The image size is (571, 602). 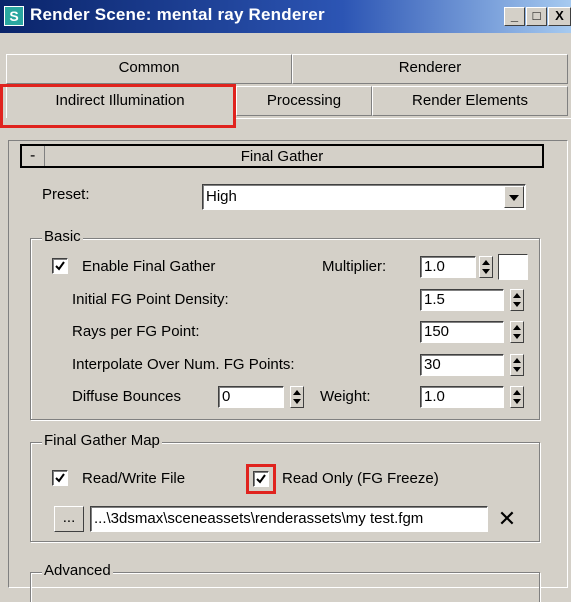 What do you see at coordinates (559, 16) in the screenshot?
I see `close-button: X` at bounding box center [559, 16].